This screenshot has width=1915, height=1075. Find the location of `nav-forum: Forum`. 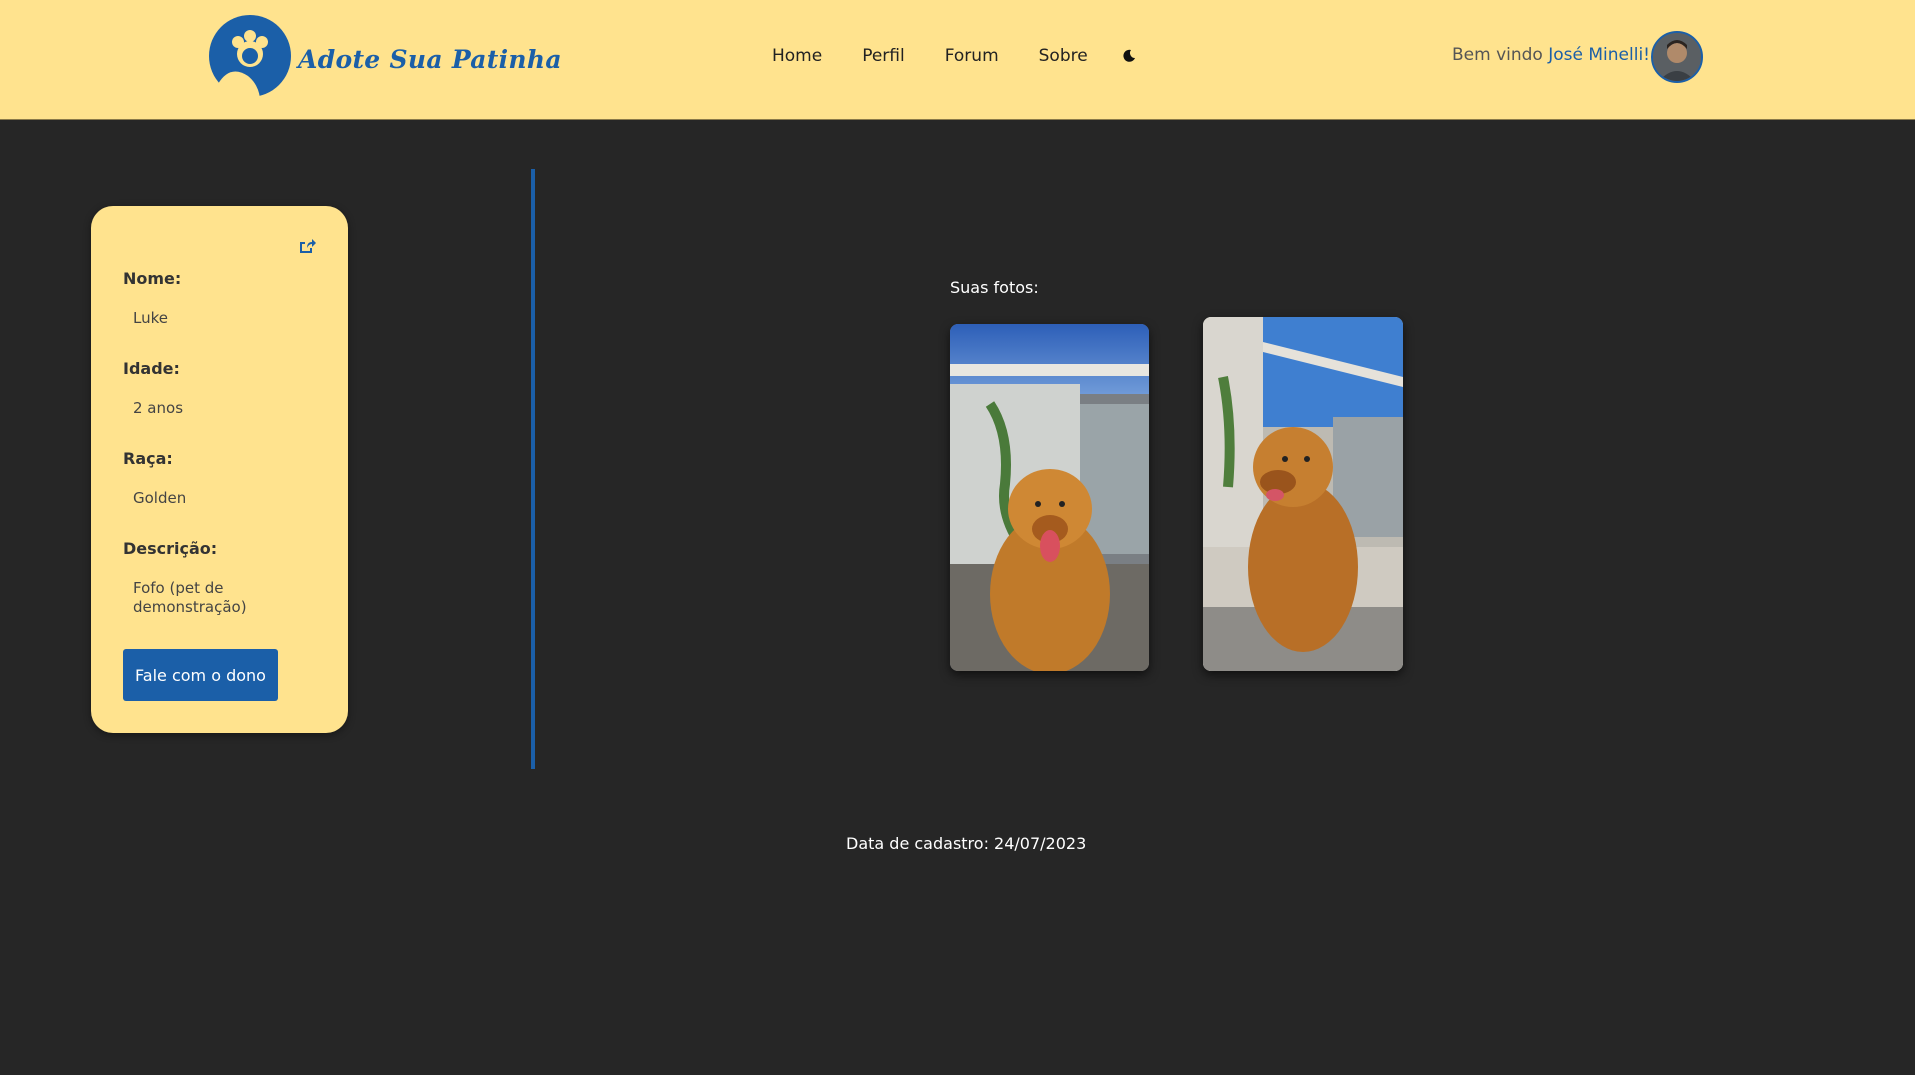

nav-forum: Forum is located at coordinates (972, 56).